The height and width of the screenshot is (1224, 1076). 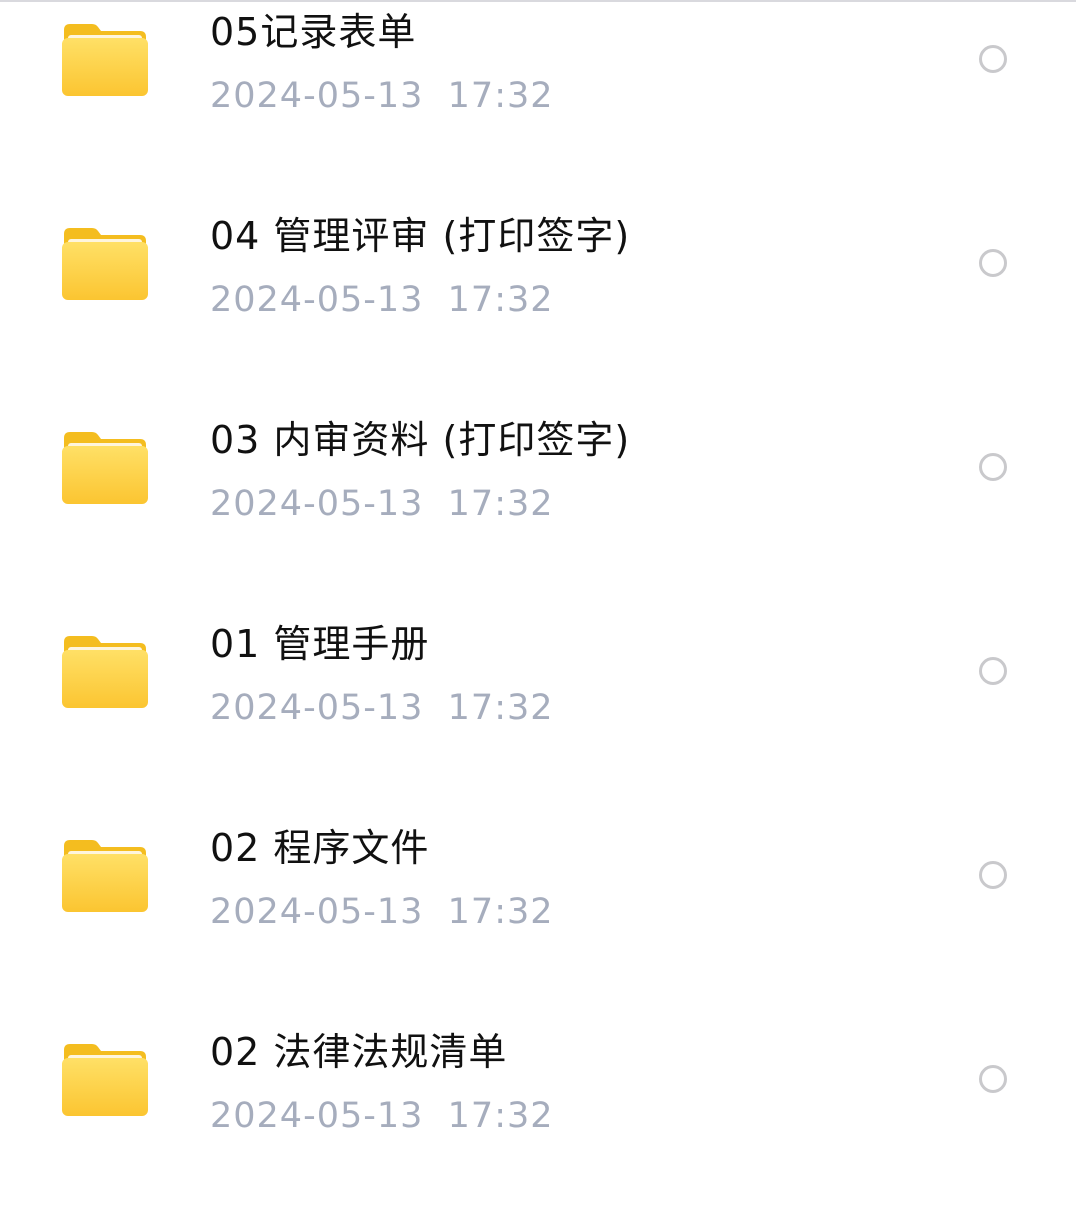 What do you see at coordinates (420, 440) in the screenshot?
I see `file-name: 03 内审资料 (打印签字)` at bounding box center [420, 440].